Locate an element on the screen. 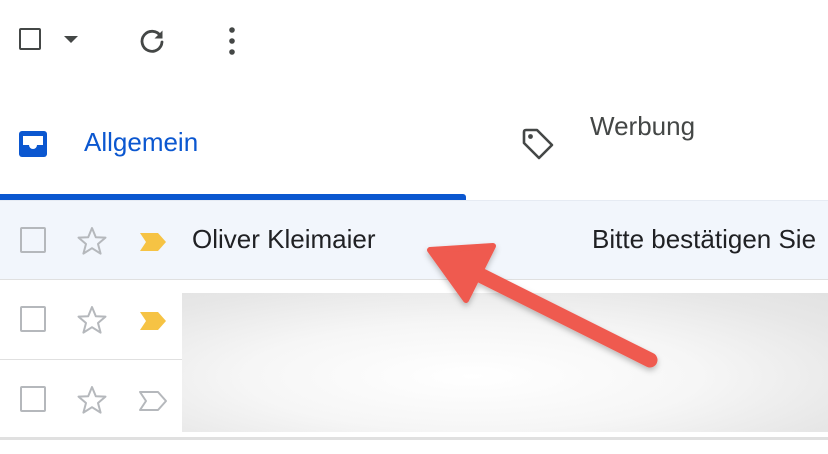  divider is located at coordinates (414, 438).